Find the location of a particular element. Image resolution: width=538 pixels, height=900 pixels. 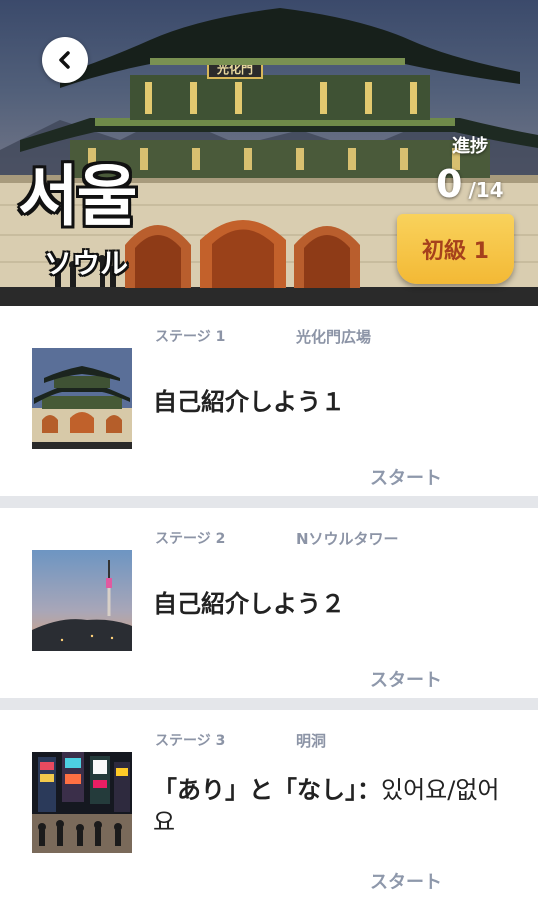

level-badge-label: 初級 1 is located at coordinates (455, 251).